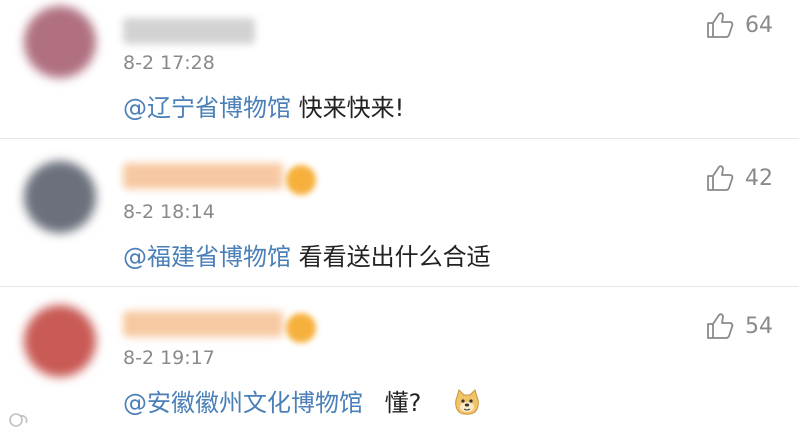 Image resolution: width=799 pixels, height=435 pixels. Describe the element at coordinates (169, 358) in the screenshot. I see `comment-time: 8-2 19:17` at that location.